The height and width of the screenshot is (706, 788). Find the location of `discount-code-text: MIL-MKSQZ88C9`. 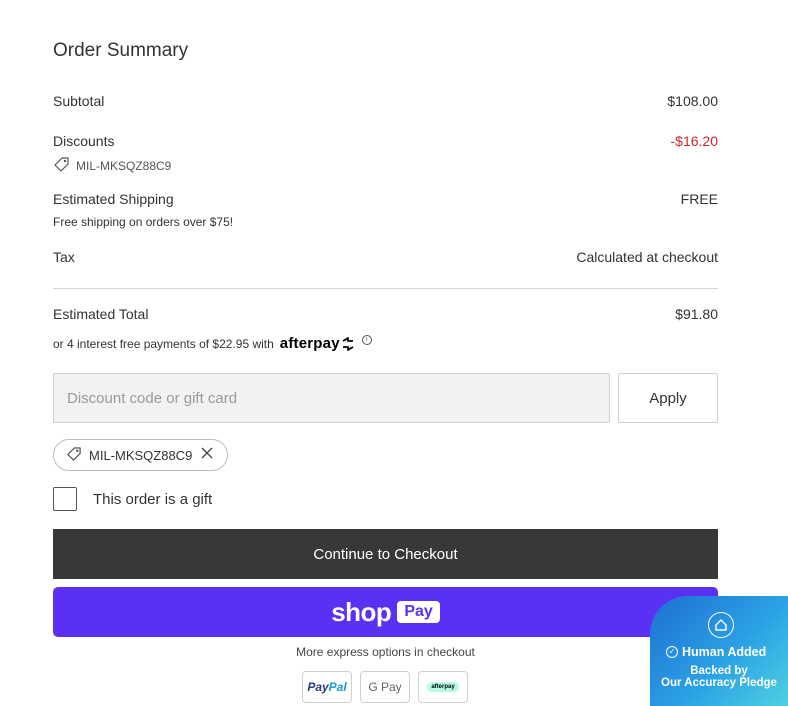

discount-code-text: MIL-MKSQZ88C9 is located at coordinates (124, 166).